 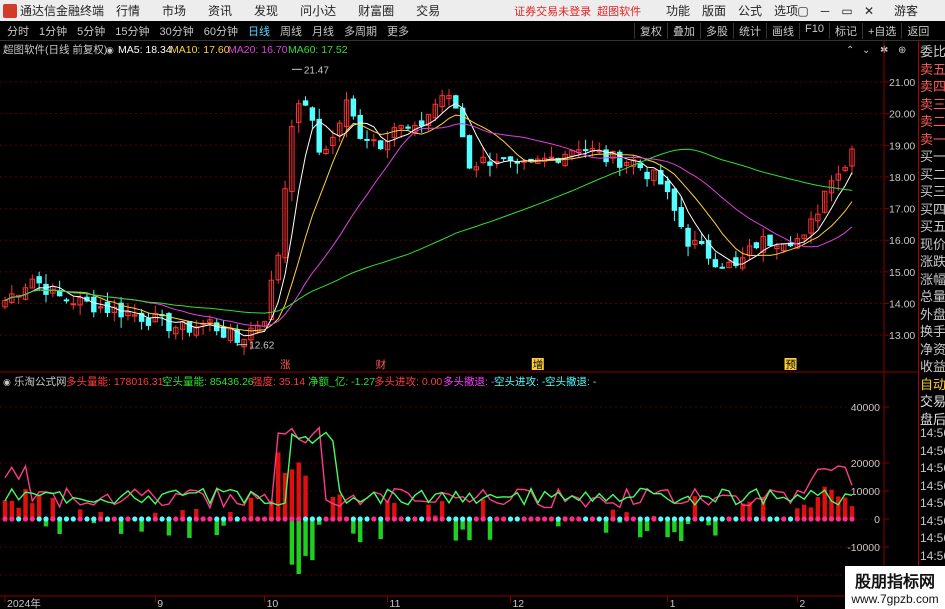 What do you see at coordinates (782, 30) in the screenshot?
I see `tool-draw: 画线` at bounding box center [782, 30].